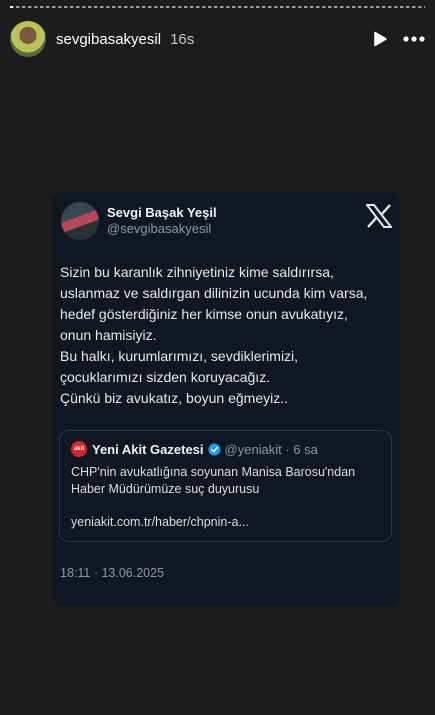  What do you see at coordinates (379, 218) in the screenshot?
I see `x-logo-icon` at bounding box center [379, 218].